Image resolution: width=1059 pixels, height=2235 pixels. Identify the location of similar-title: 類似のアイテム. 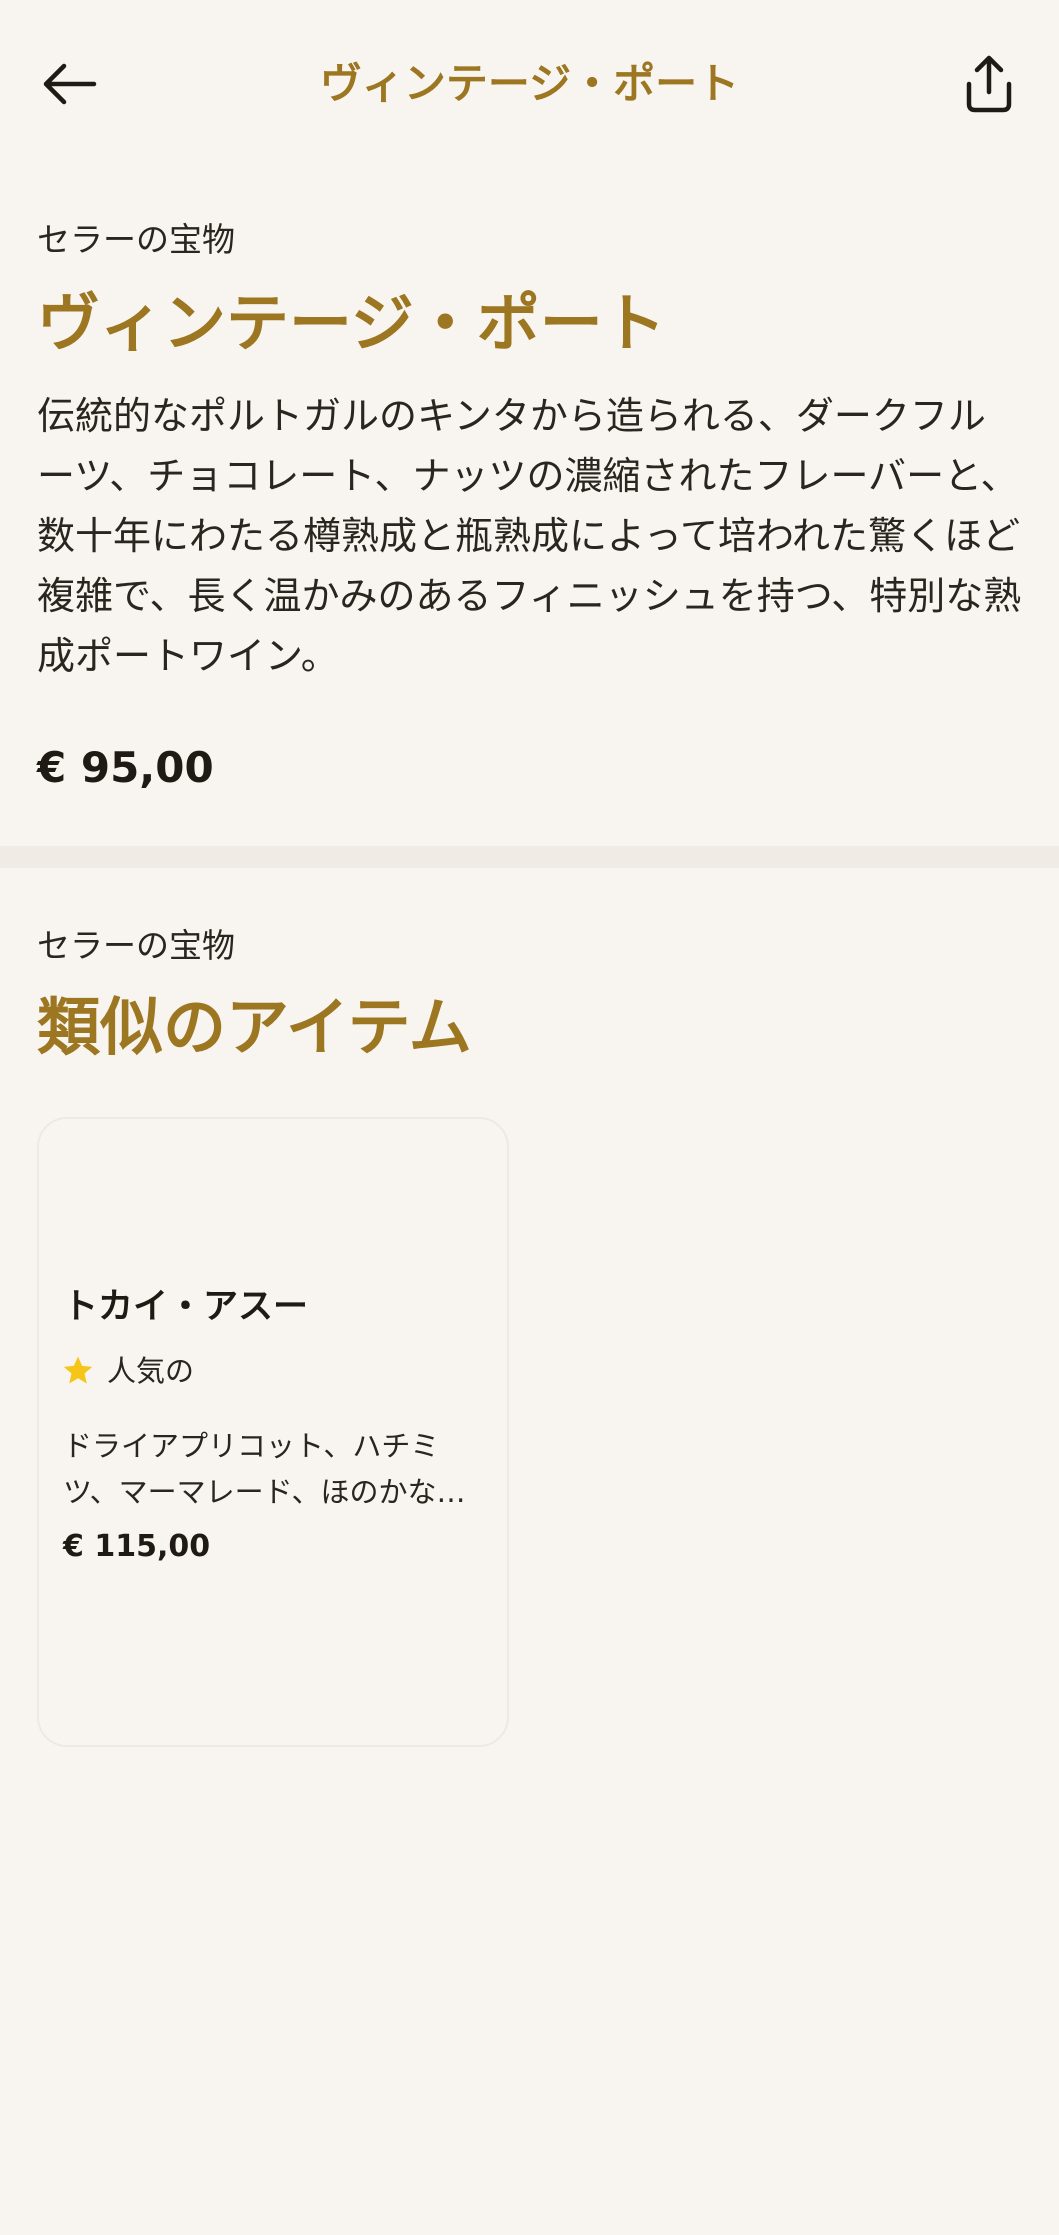
(254, 1027).